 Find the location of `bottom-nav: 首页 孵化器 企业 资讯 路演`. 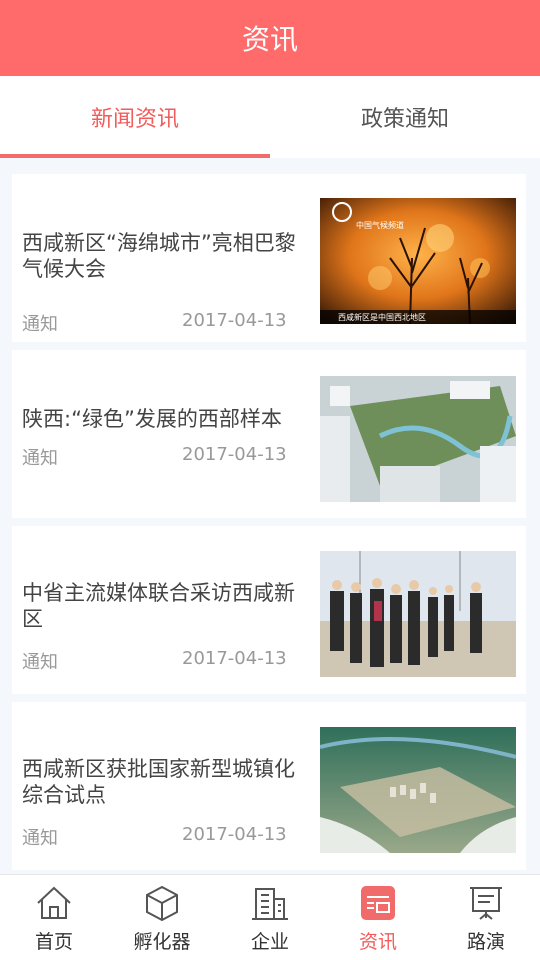

bottom-nav: 首页 孵化器 企业 资讯 路演 is located at coordinates (270, 917).